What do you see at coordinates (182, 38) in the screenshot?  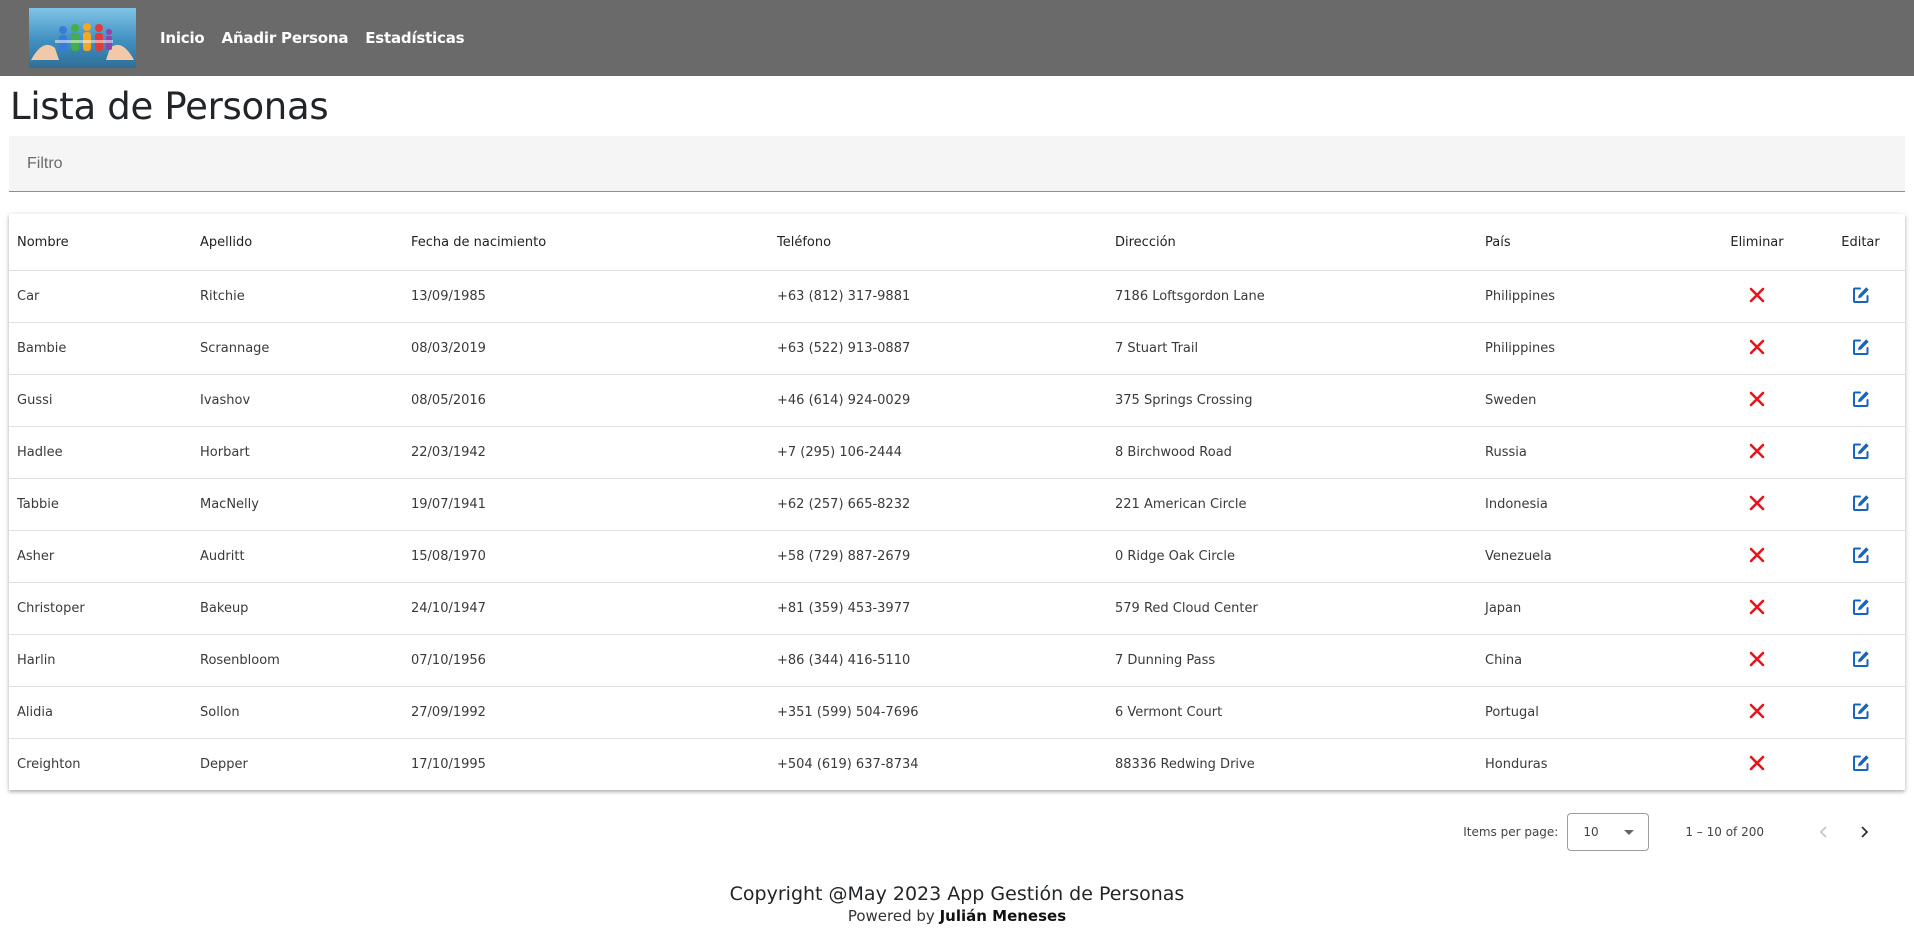 I see `nav-link-inicio: Inicio` at bounding box center [182, 38].